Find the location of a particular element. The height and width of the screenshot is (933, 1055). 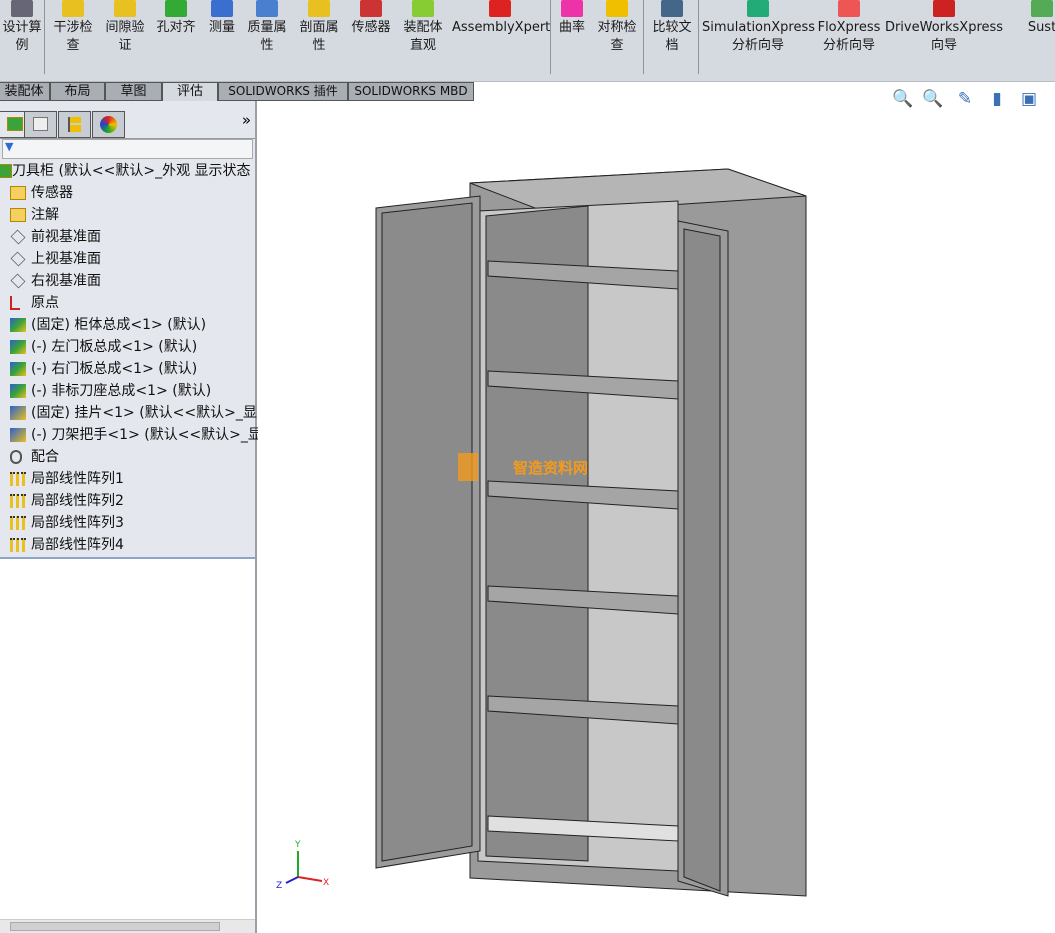

toolbar-button-label: FloXpress 分析向导 is located at coordinates (849, 36).